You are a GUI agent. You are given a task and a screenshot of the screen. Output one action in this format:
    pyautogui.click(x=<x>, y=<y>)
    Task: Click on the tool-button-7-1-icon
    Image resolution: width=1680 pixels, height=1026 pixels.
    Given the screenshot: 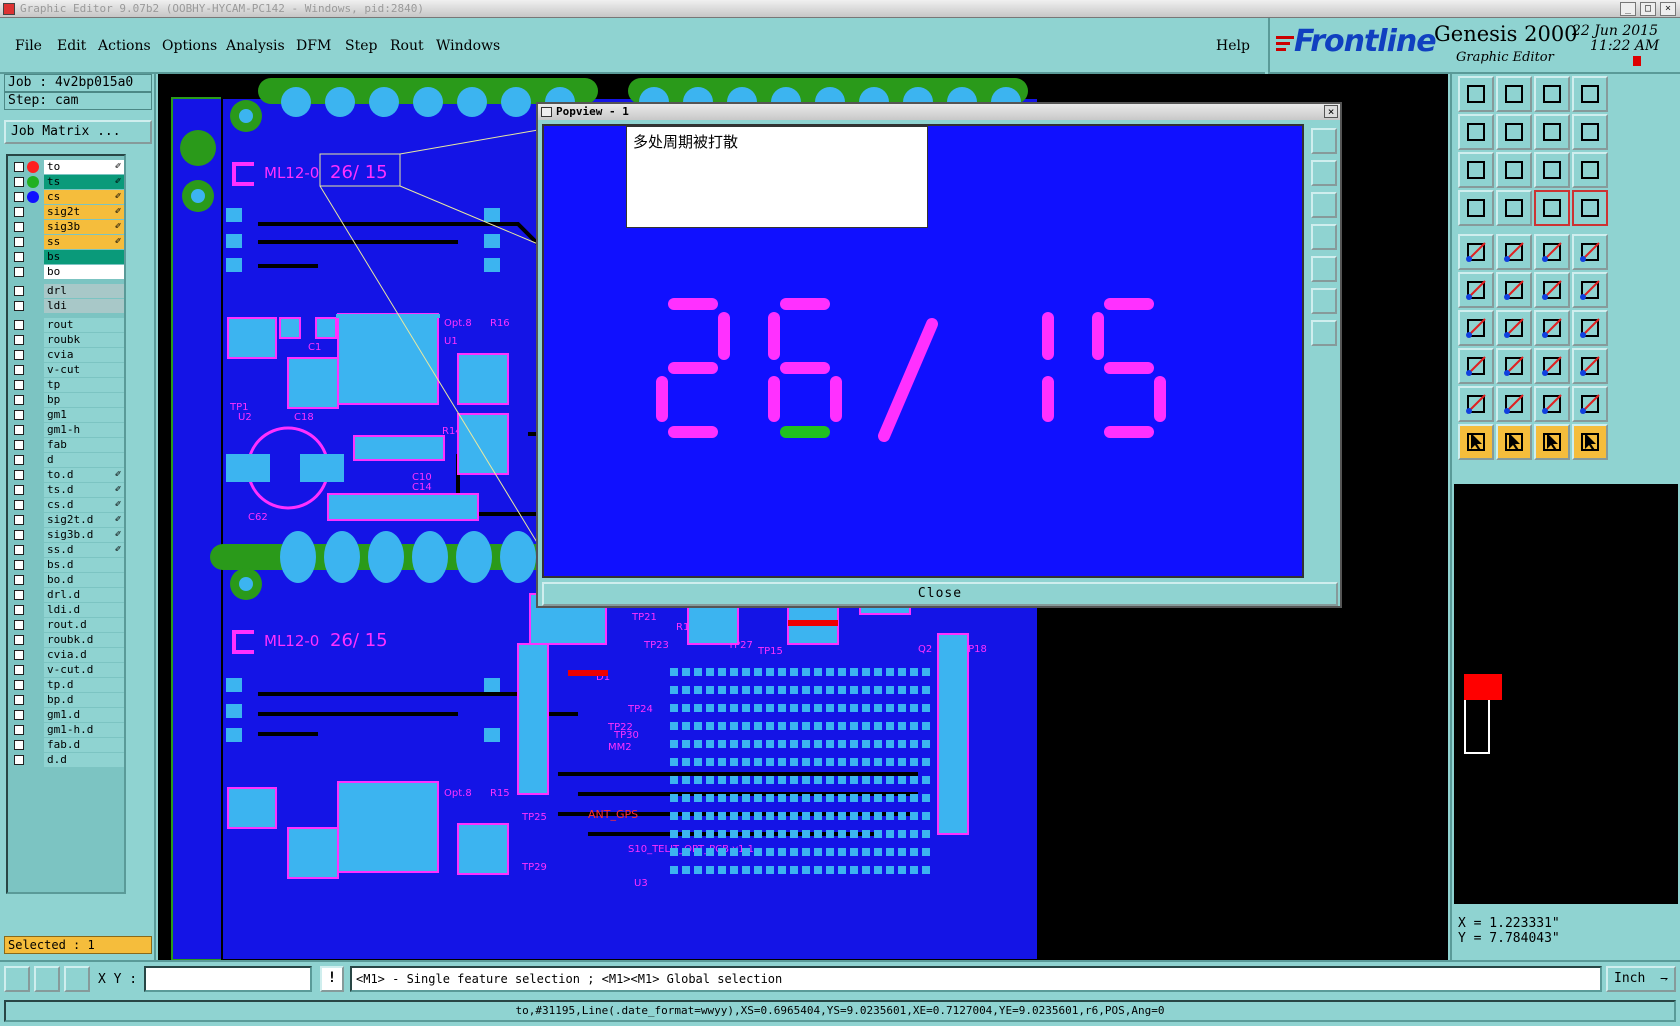 What is the action you would take?
    pyautogui.click(x=1514, y=366)
    